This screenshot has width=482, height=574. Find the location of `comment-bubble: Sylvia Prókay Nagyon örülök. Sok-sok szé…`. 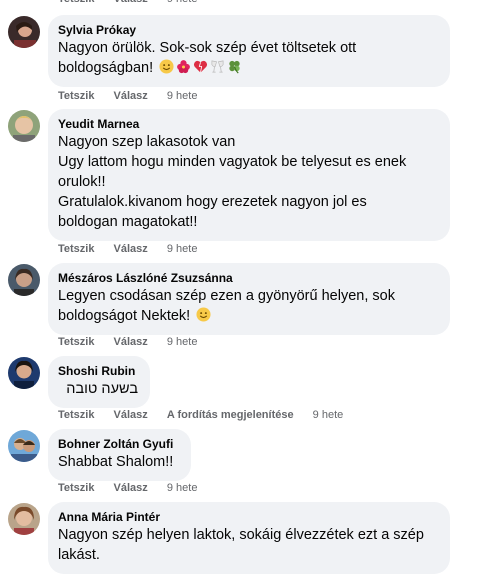

comment-bubble: Sylvia Prókay Nagyon örülök. Sok-sok szé… is located at coordinates (249, 51).